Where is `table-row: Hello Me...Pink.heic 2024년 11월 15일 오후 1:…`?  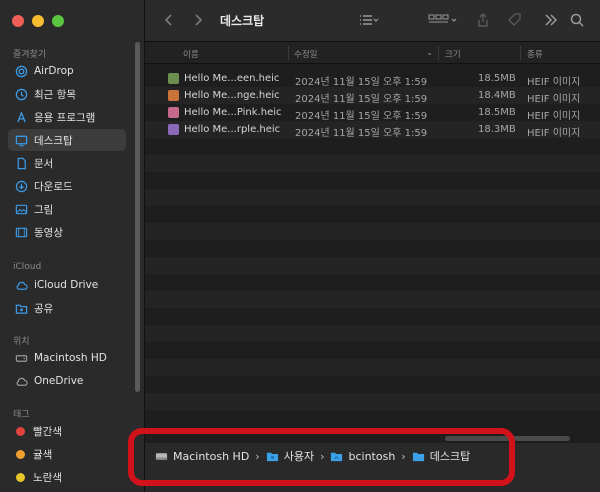
table-row: Hello Me...Pink.heic 2024년 11월 15일 오후 1:… is located at coordinates (372, 113).